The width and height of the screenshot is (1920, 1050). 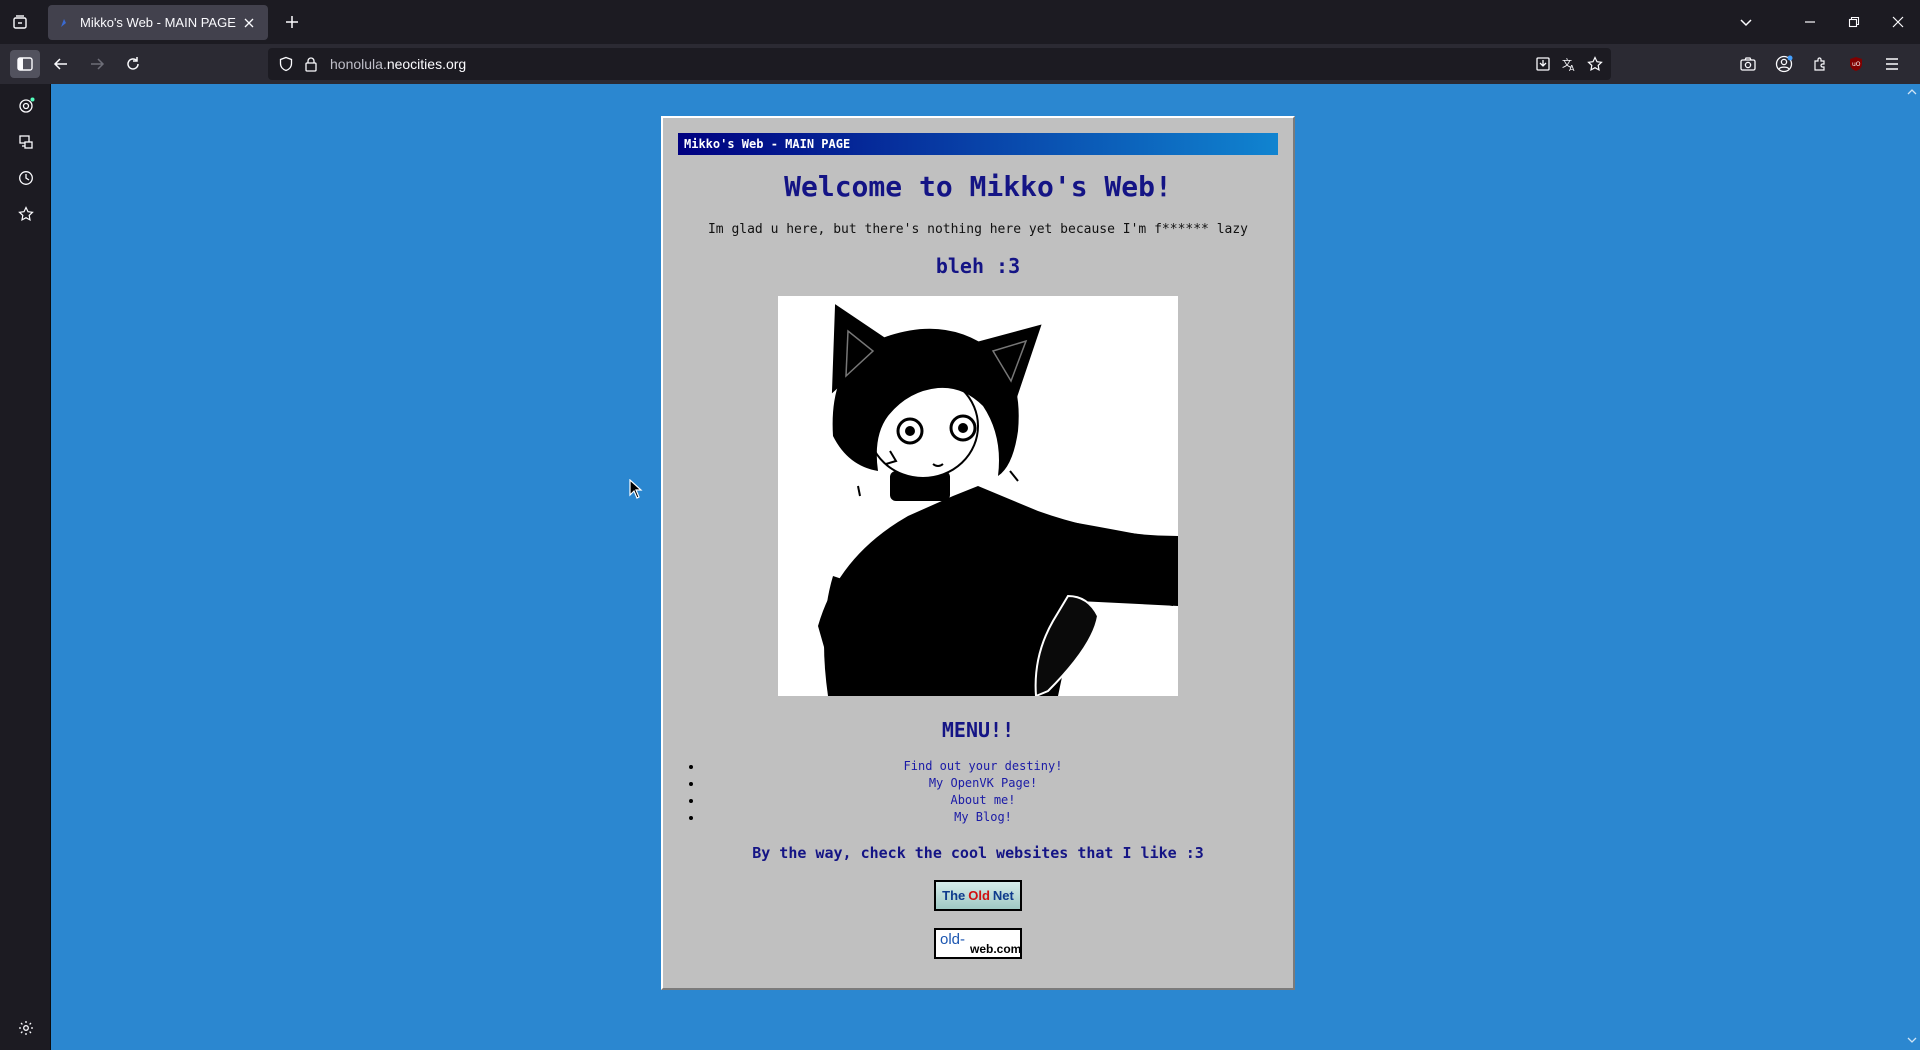 What do you see at coordinates (358, 64) in the screenshot?
I see `url-subdomain: honolula.` at bounding box center [358, 64].